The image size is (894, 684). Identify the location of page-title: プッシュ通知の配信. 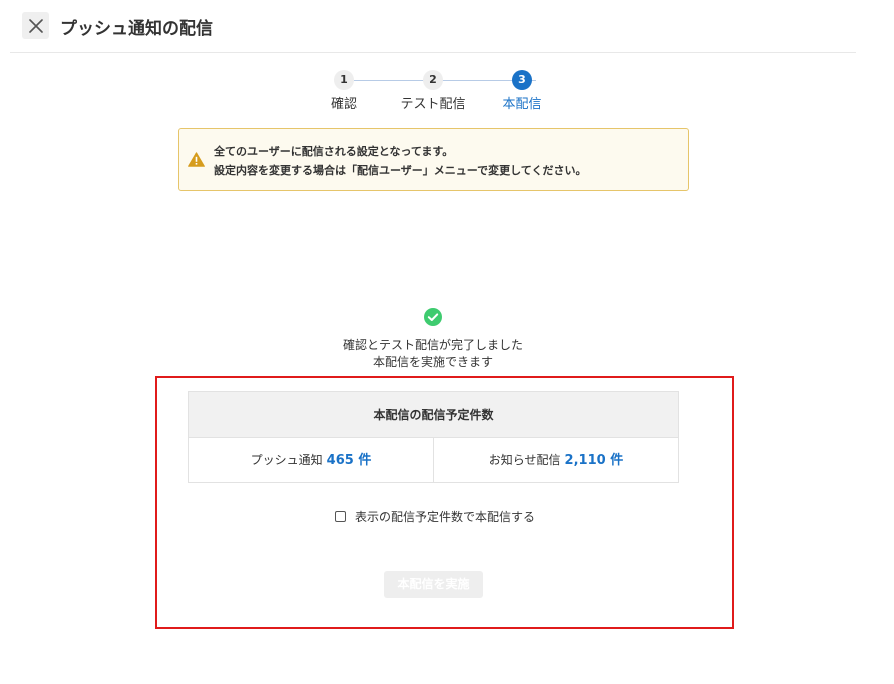
(136, 29).